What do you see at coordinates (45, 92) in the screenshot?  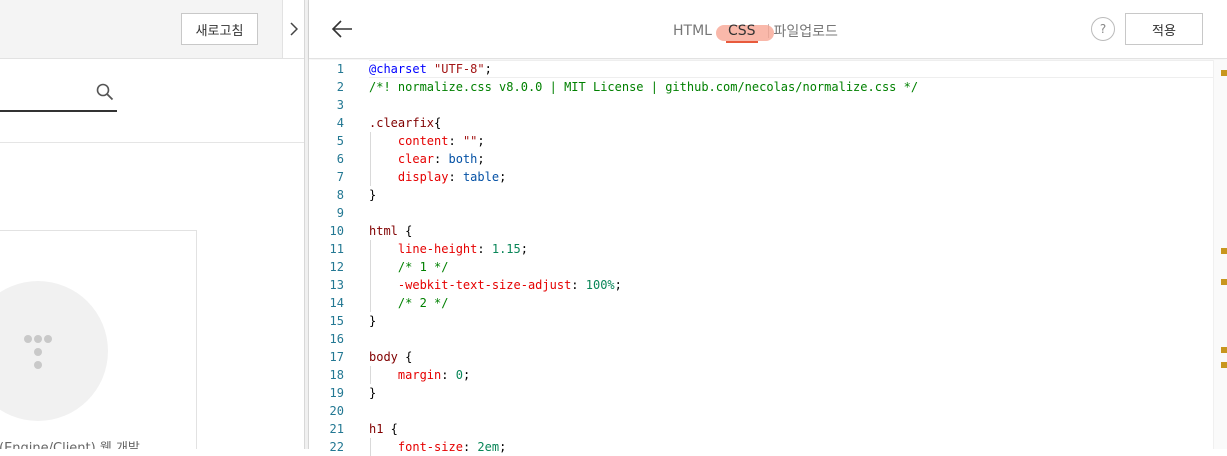 I see `search-input` at bounding box center [45, 92].